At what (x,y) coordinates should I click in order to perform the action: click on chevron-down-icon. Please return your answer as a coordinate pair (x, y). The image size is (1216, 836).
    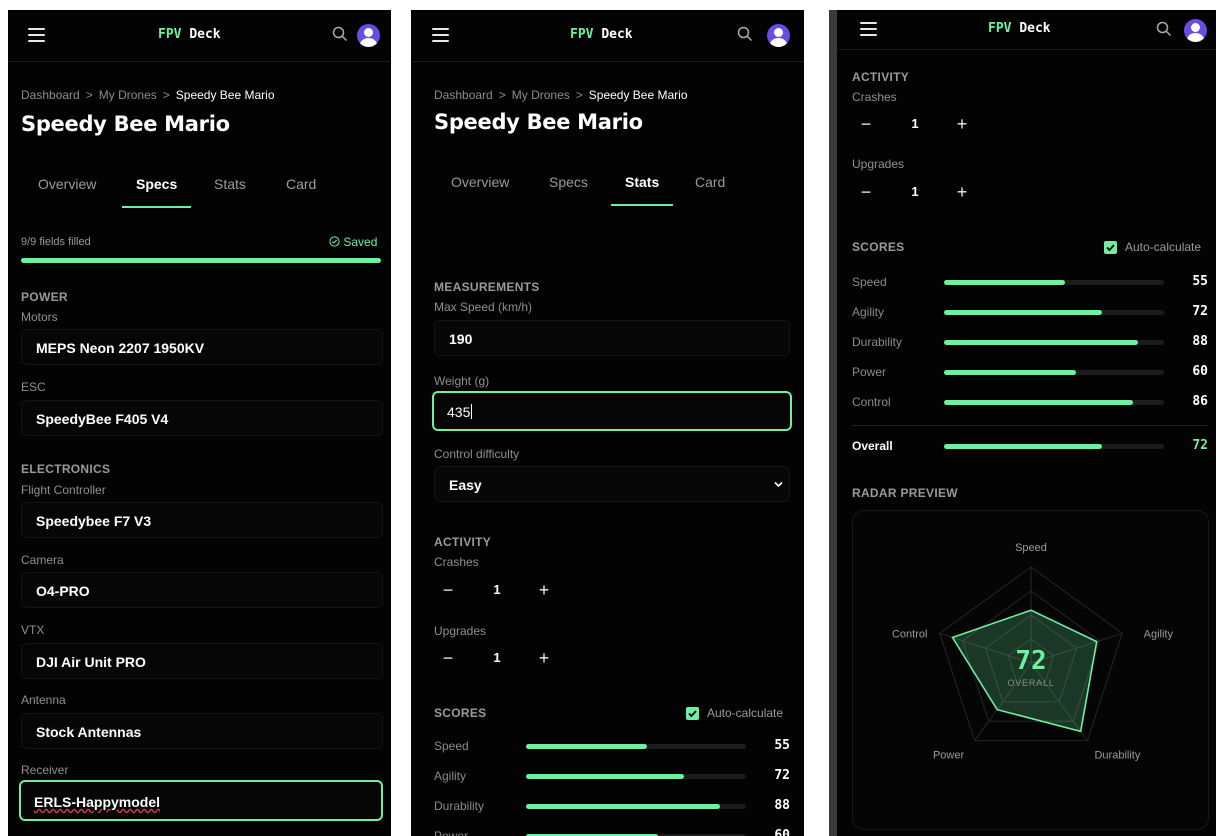
    Looking at the image, I should click on (778, 484).